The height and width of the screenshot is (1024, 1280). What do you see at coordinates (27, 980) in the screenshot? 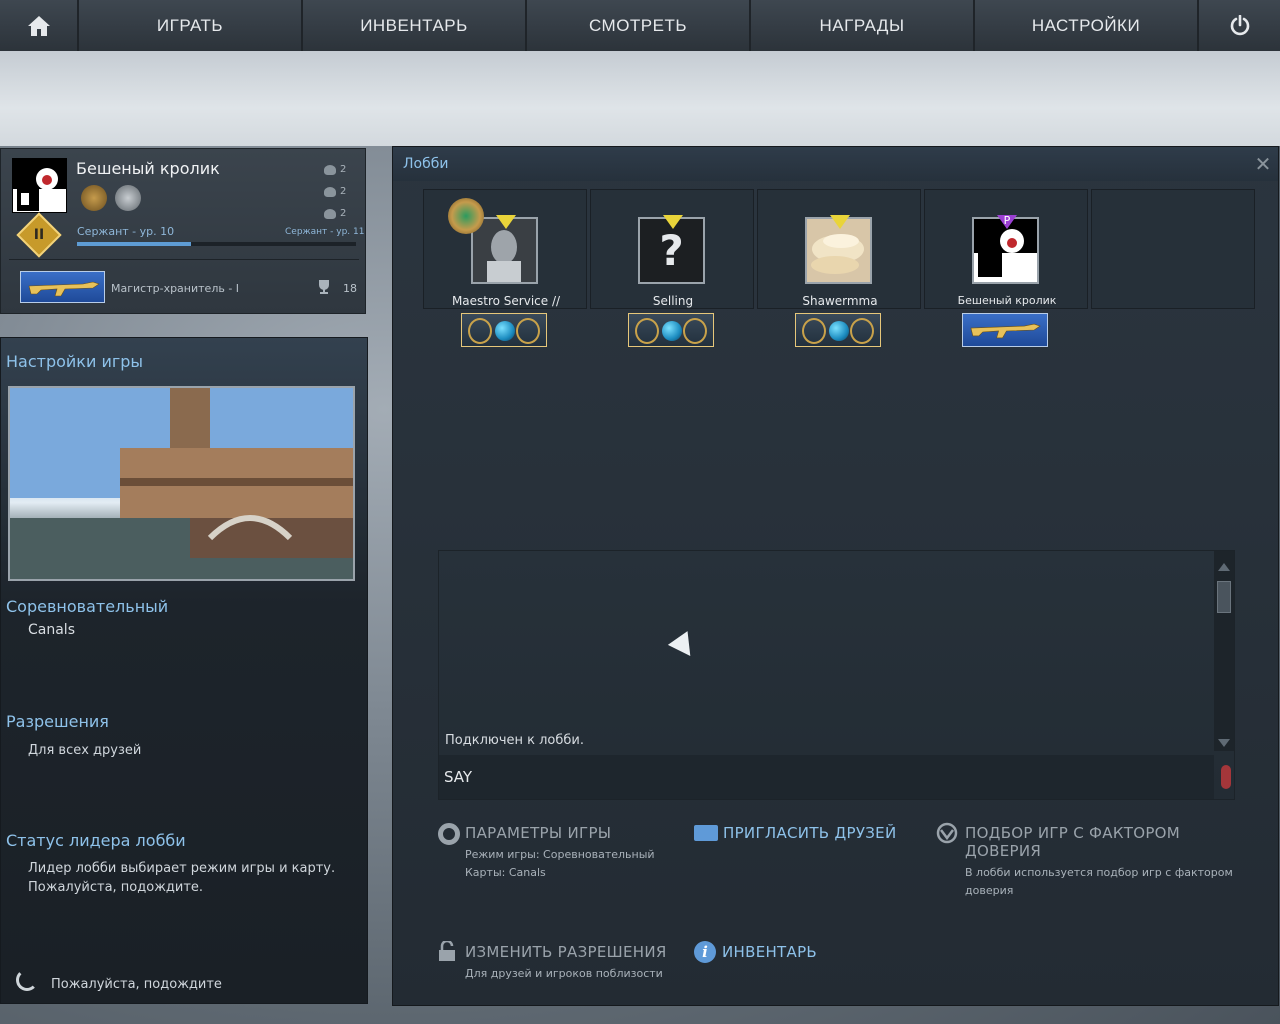
I see `loading-spinner-icon` at bounding box center [27, 980].